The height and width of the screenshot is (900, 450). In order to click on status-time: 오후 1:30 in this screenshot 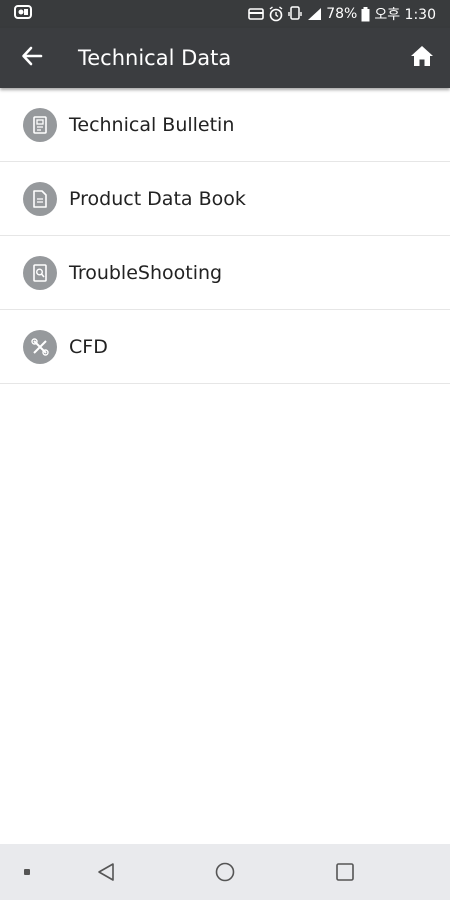, I will do `click(405, 15)`.